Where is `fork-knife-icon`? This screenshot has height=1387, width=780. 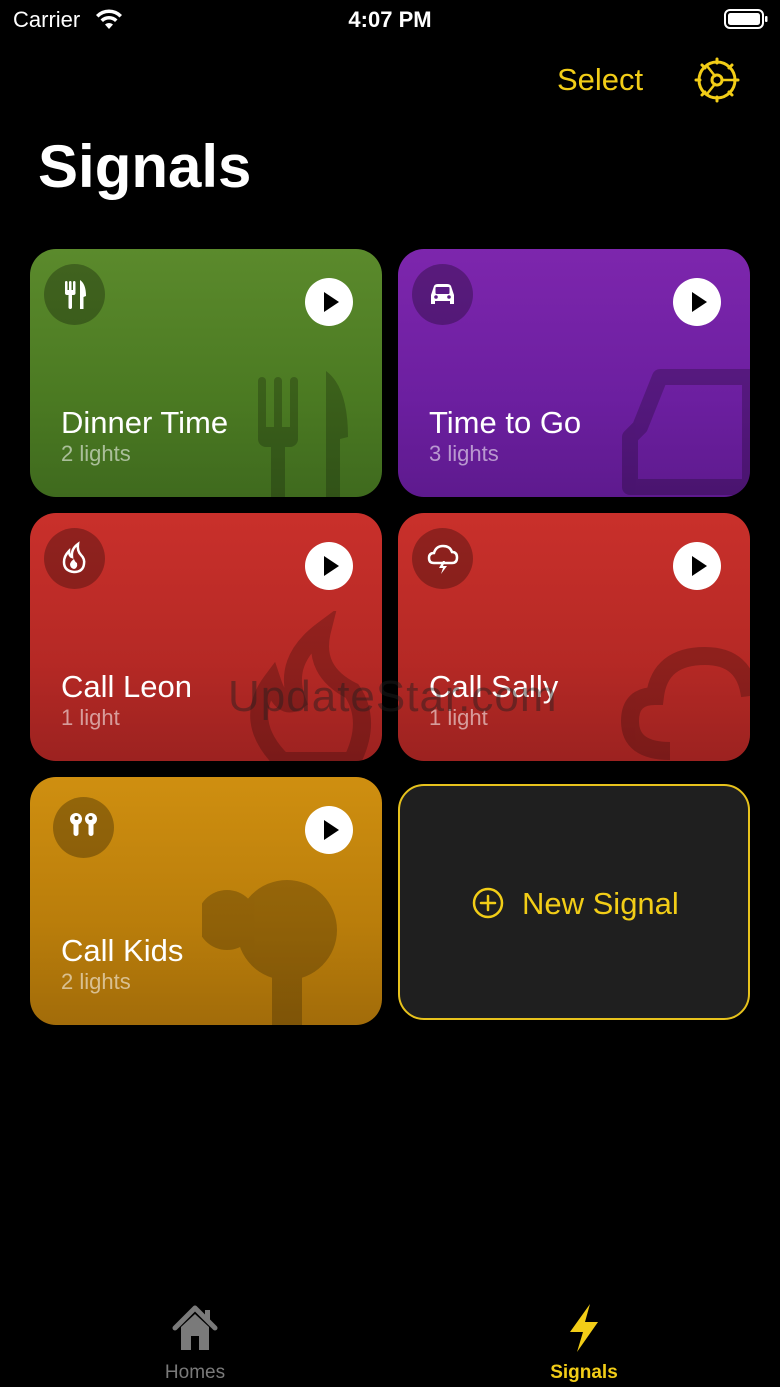
fork-knife-icon is located at coordinates (75, 294).